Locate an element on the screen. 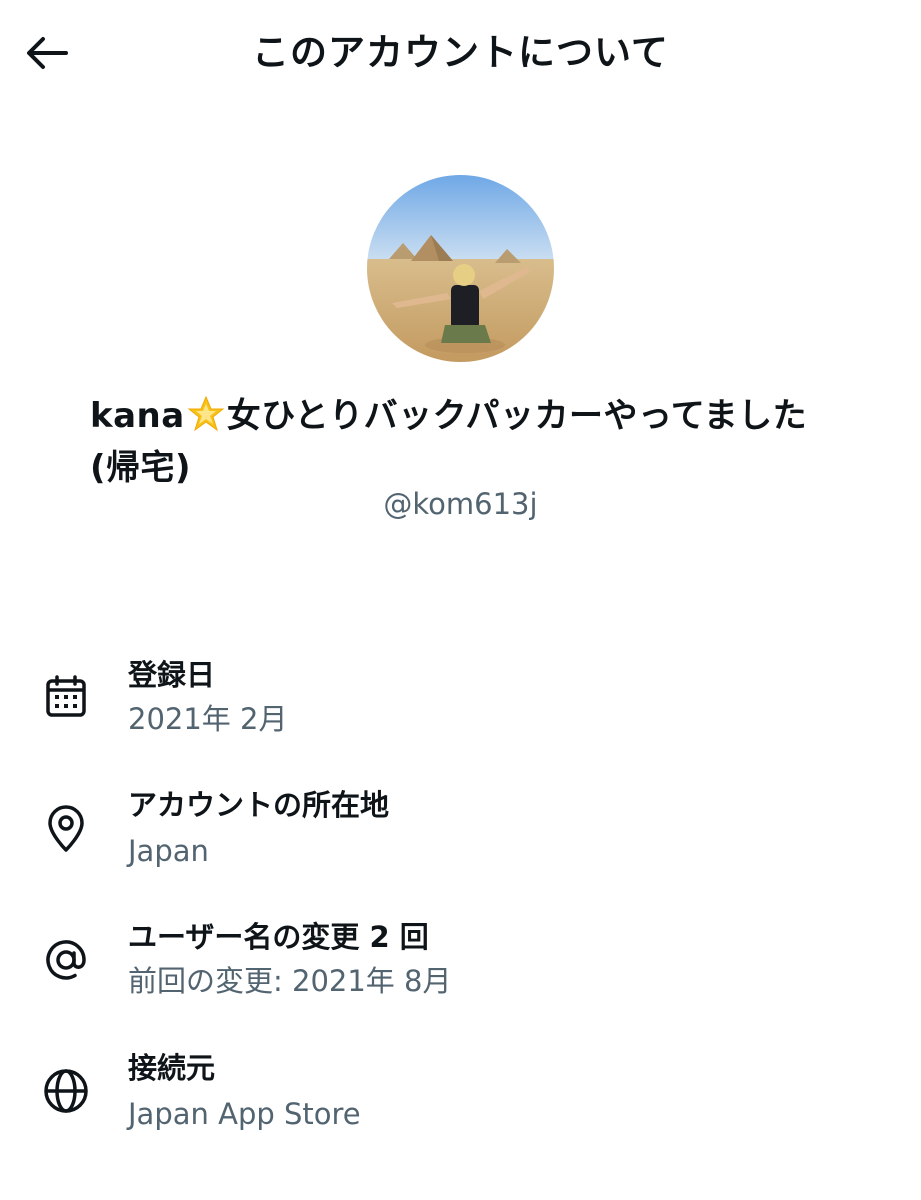 This screenshot has width=921, height=1200. location-label: アカウントの所在地 is located at coordinates (259, 805).